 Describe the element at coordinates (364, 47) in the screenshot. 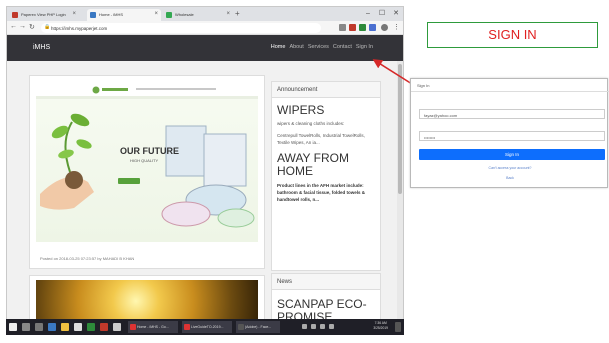

I see `menu-item-sign-in: Sign In` at that location.